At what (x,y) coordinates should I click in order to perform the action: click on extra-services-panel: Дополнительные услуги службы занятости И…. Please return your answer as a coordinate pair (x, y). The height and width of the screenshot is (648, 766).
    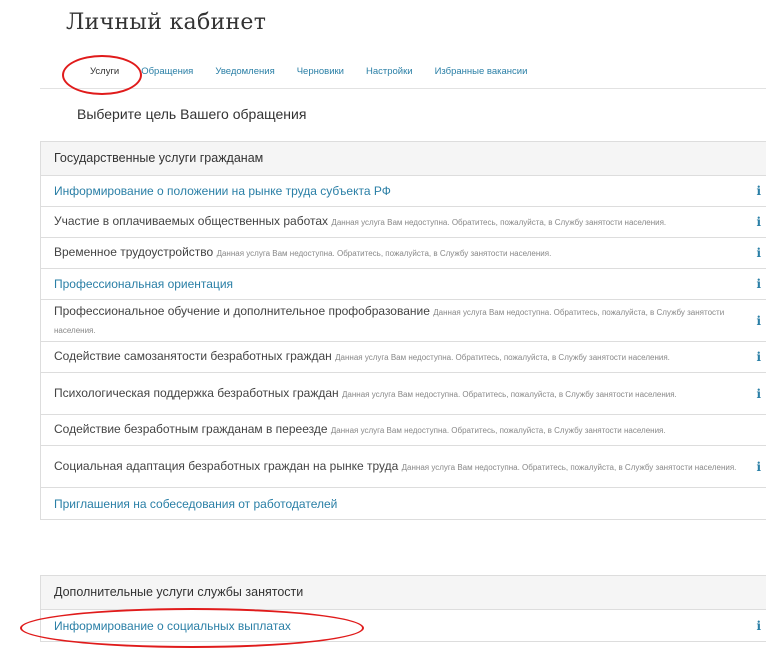
    Looking at the image, I should click on (403, 608).